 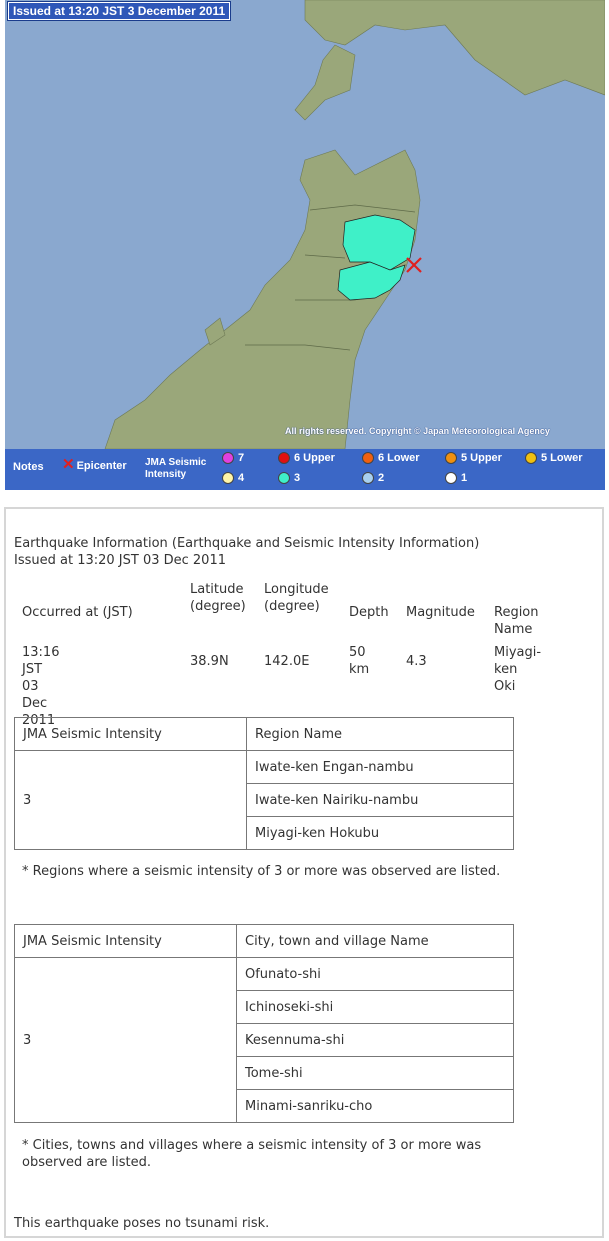 What do you see at coordinates (262, 299) in the screenshot?
I see `land-honshu` at bounding box center [262, 299].